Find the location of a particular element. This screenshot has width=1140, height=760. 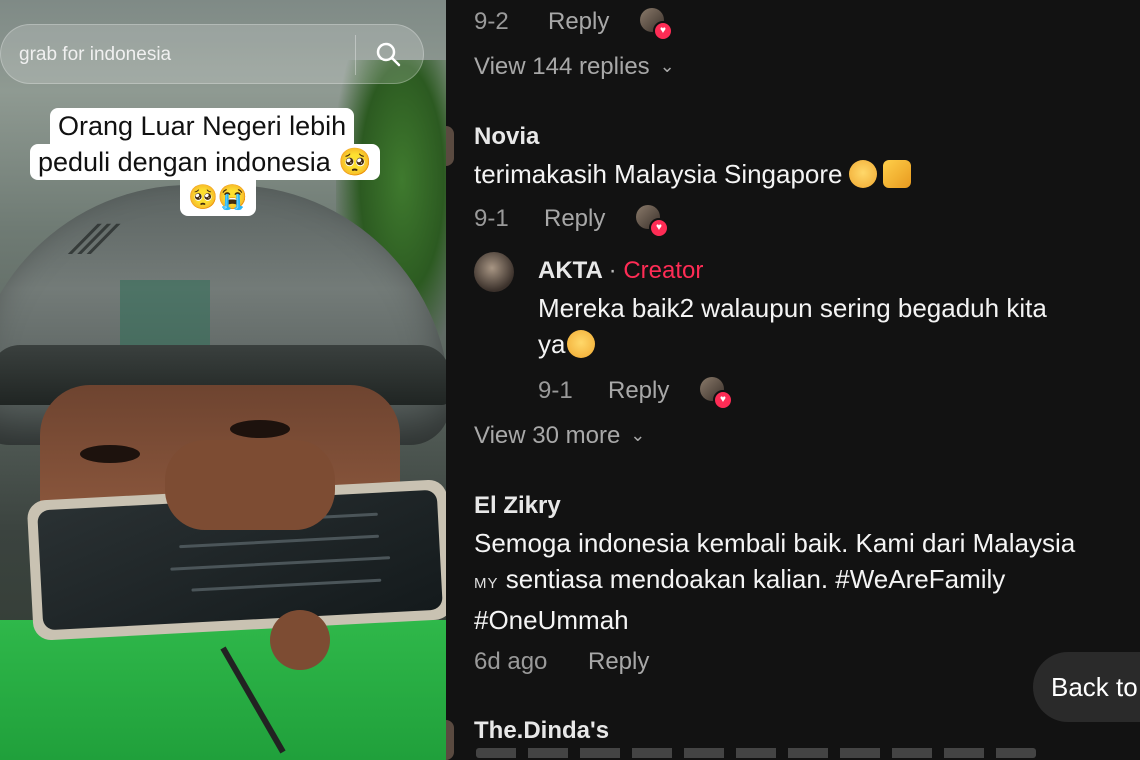

comment-text-line-3: #OneUmmah is located at coordinates (551, 620).